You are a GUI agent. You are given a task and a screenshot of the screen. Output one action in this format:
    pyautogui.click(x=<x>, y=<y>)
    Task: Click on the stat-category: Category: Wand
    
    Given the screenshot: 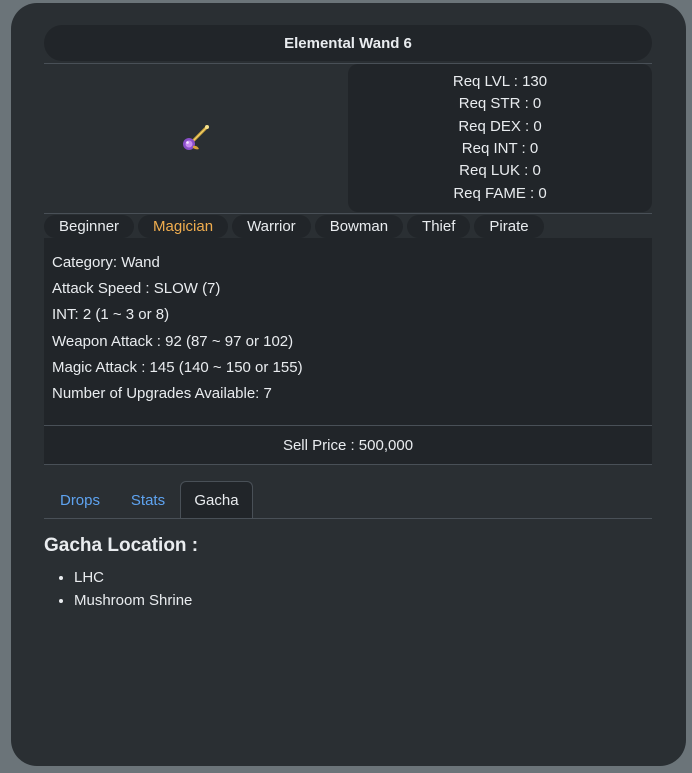 What is the action you would take?
    pyautogui.click(x=106, y=262)
    